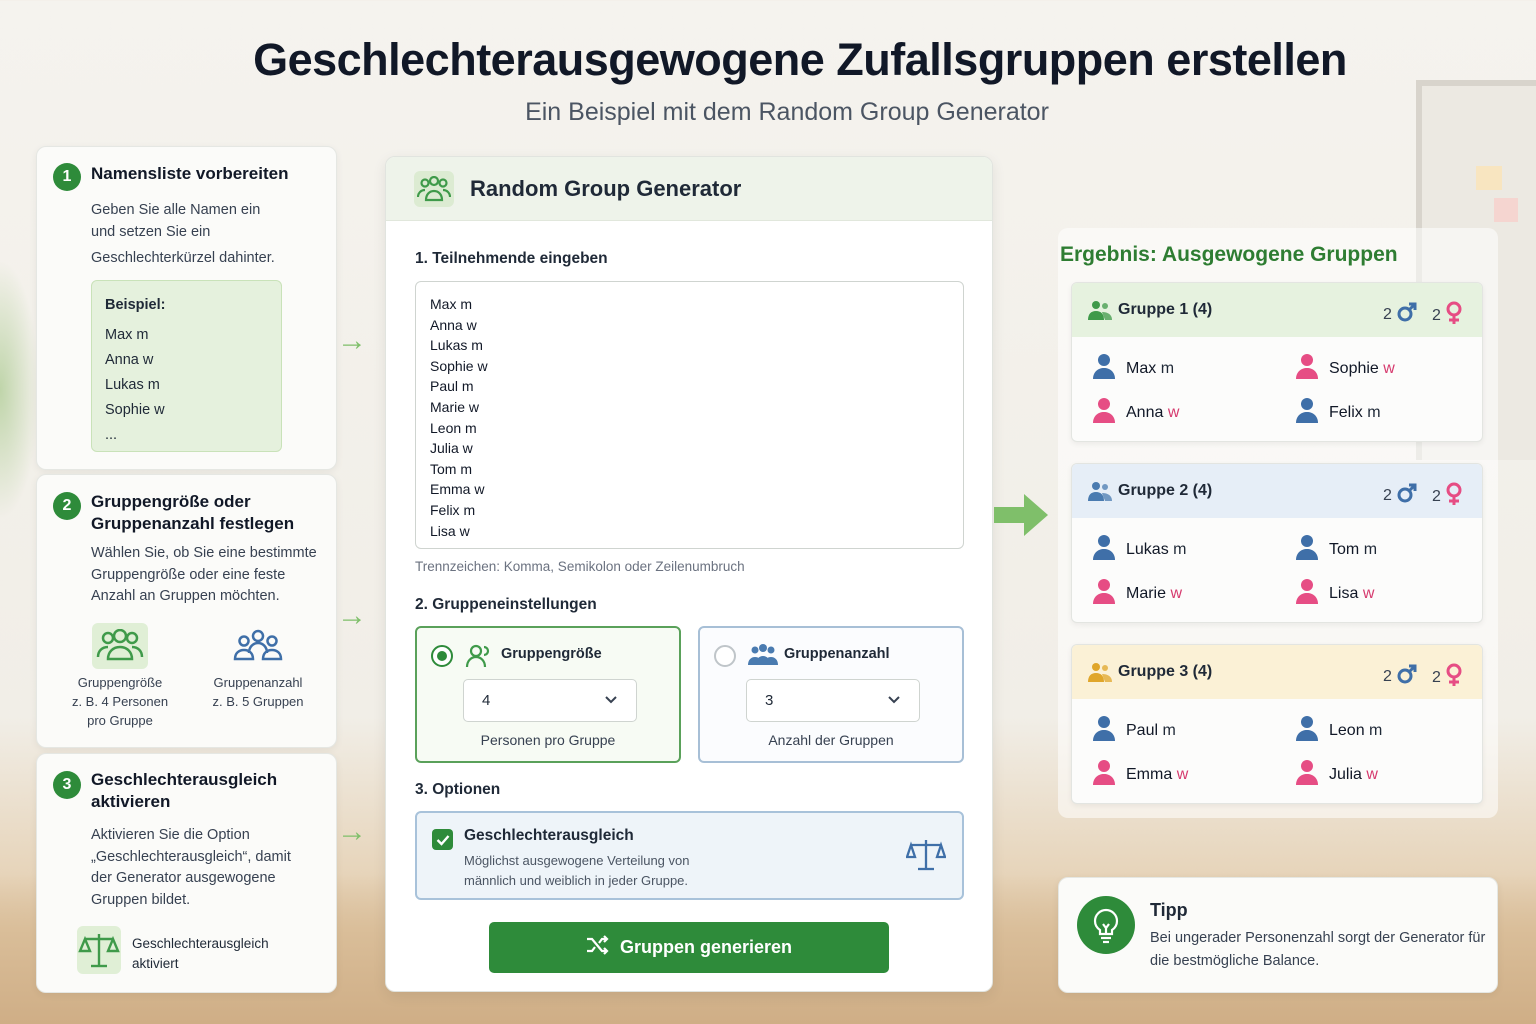  Describe the element at coordinates (1338, 412) in the screenshot. I see `group-member: Felix m` at that location.